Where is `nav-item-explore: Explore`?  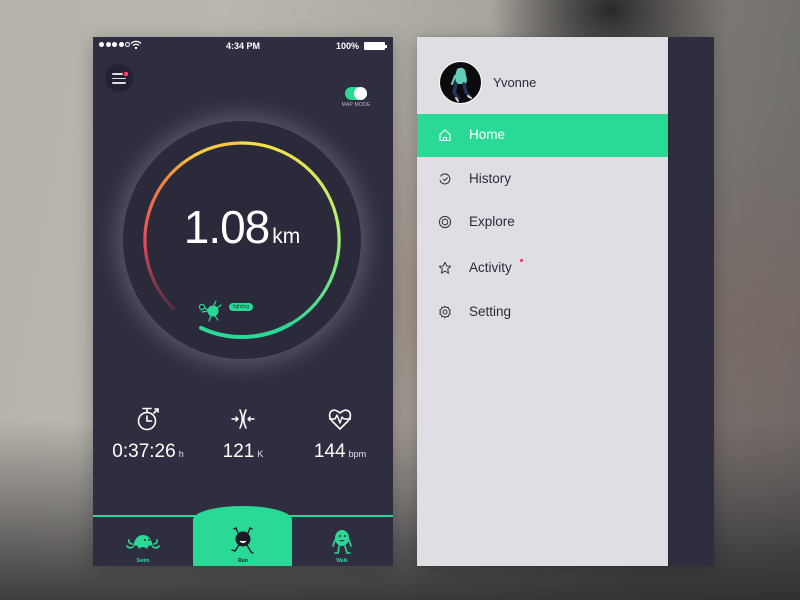 nav-item-explore: Explore is located at coordinates (542, 222).